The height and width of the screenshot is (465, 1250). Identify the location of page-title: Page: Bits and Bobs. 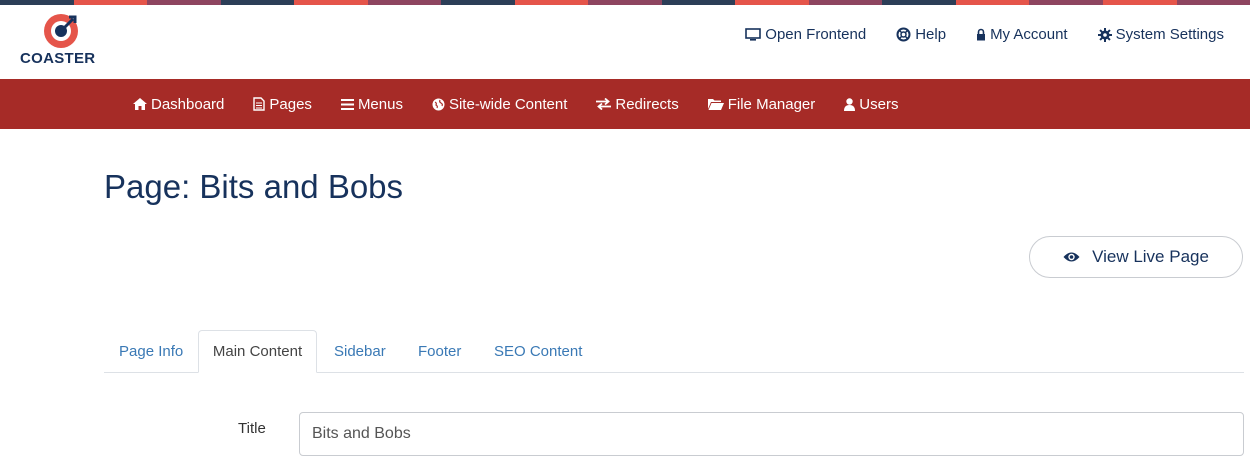
(254, 186).